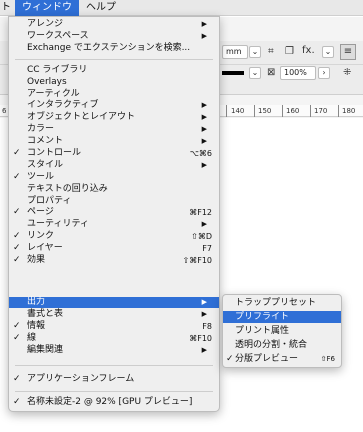 The image size is (363, 432). I want to click on menu-item-tools: ✓ ツール, so click(114, 177).